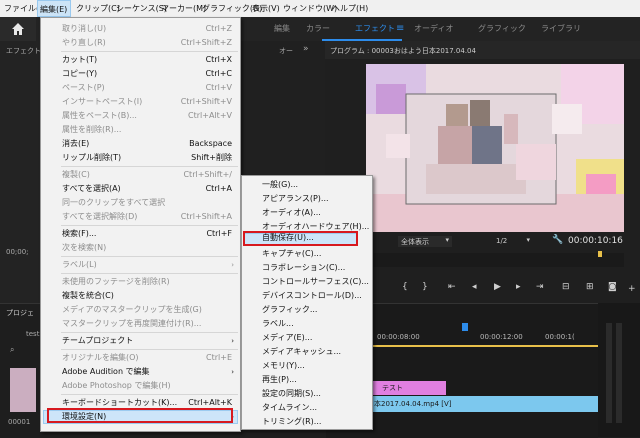 This screenshot has width=640, height=438. What do you see at coordinates (98, 340) in the screenshot?
I see `edit-menu-item-label: チームプロジェクト` at bounding box center [98, 340].